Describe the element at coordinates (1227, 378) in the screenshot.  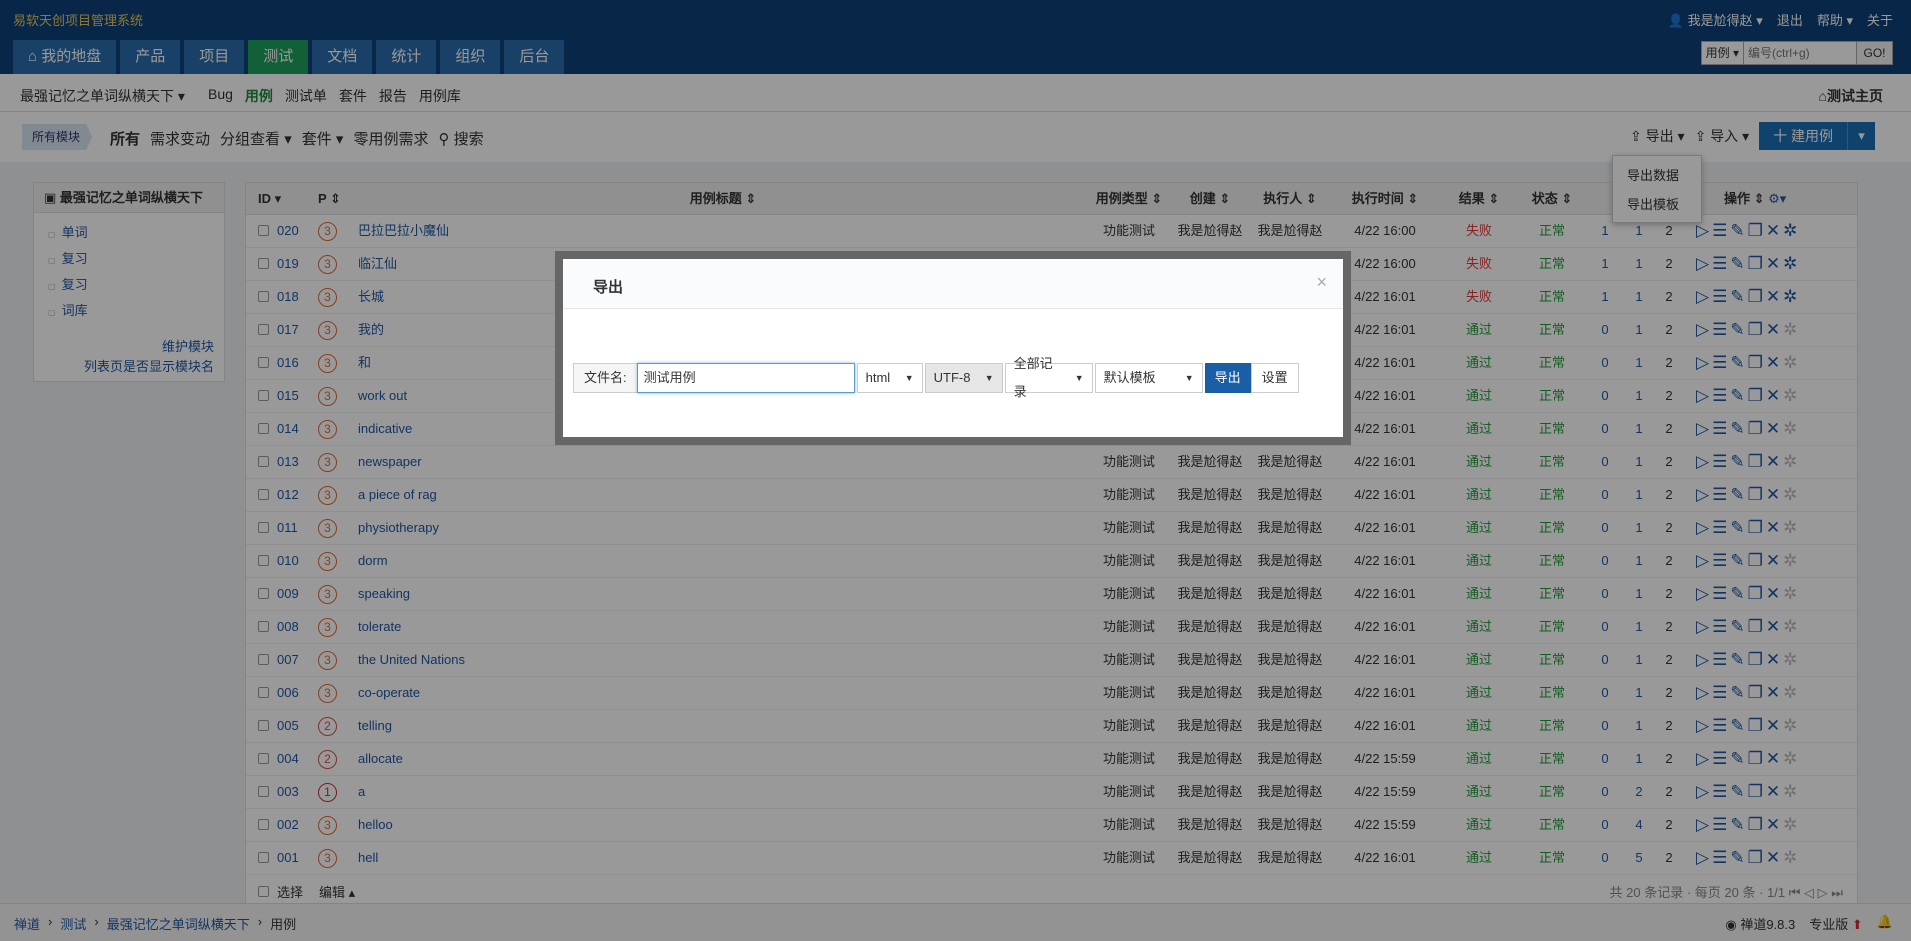
I see `export-button: 导出` at that location.